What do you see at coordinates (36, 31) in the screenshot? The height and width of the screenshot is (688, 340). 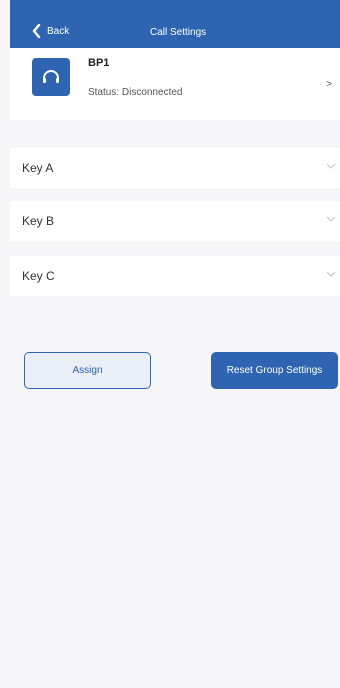 I see `chevron-left-icon` at bounding box center [36, 31].